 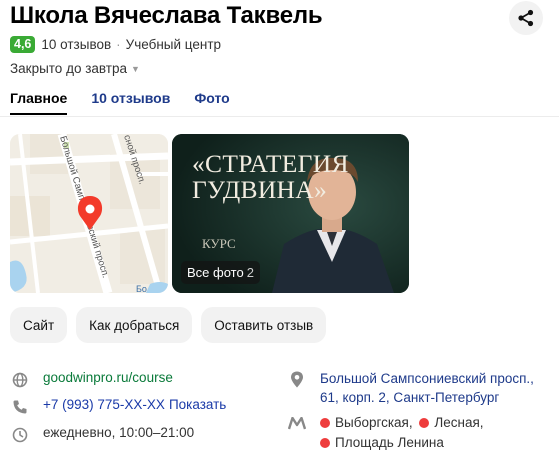 I want to click on photo-overlay-title: «СТРАТЕГИЯ ГУДВИНА», so click(x=270, y=177).